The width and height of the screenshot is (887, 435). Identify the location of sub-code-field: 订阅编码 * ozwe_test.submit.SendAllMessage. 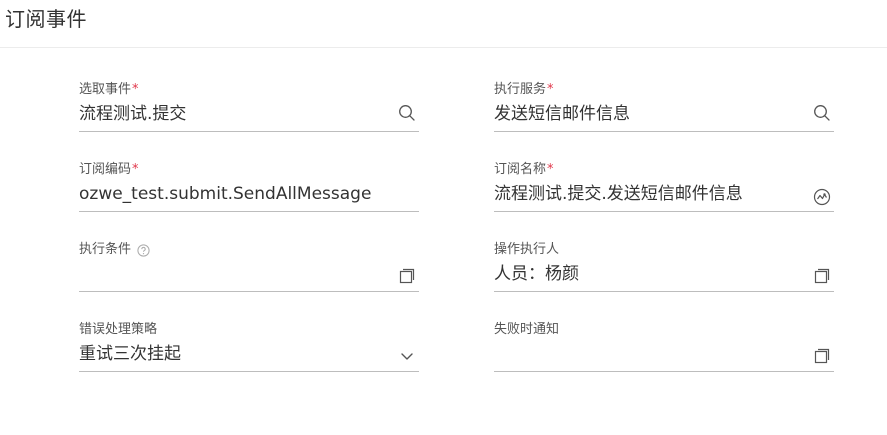
(249, 188).